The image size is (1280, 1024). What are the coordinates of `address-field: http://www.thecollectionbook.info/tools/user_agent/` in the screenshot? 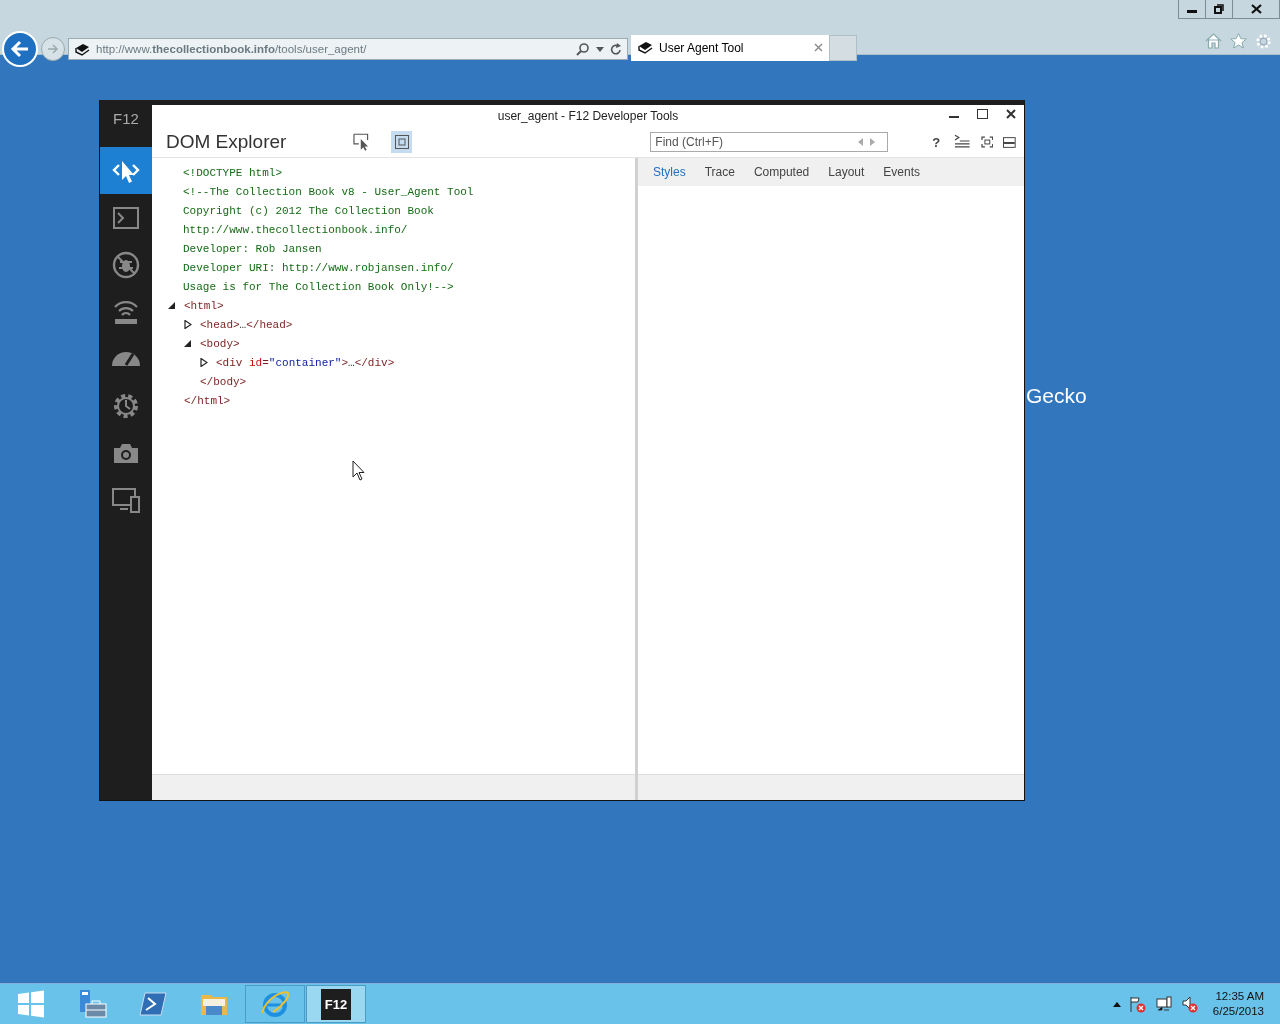 It's located at (348, 49).